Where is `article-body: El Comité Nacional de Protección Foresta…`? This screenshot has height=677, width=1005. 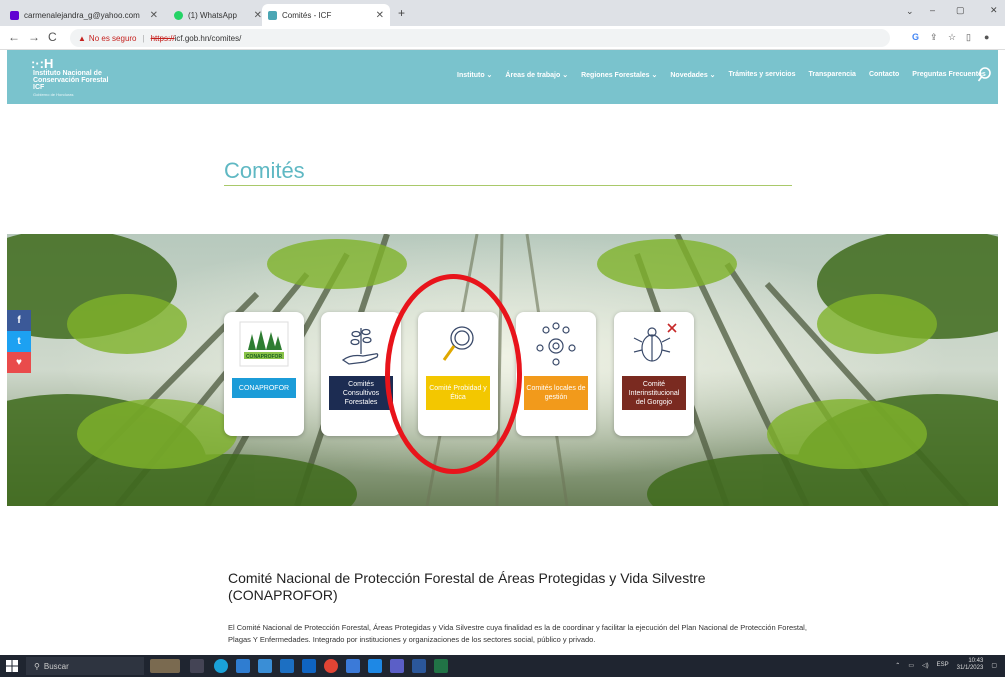 article-body: El Comité Nacional de Protección Foresta… is located at coordinates (517, 633).